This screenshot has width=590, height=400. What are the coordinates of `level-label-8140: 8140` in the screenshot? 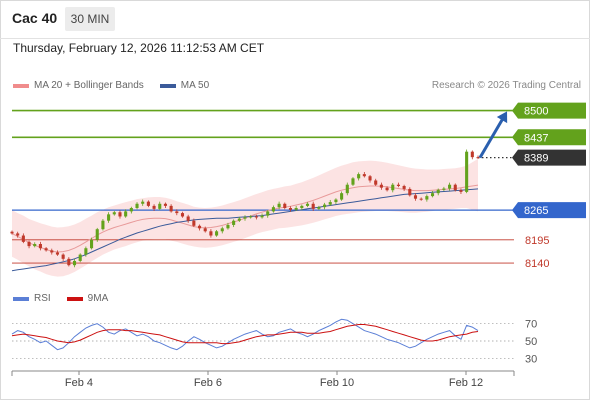 It's located at (537, 264).